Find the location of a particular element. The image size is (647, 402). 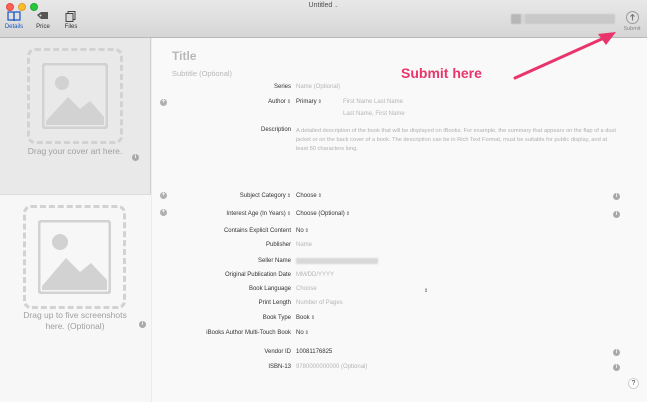

annotation-arrow-icon is located at coordinates (564, 56).